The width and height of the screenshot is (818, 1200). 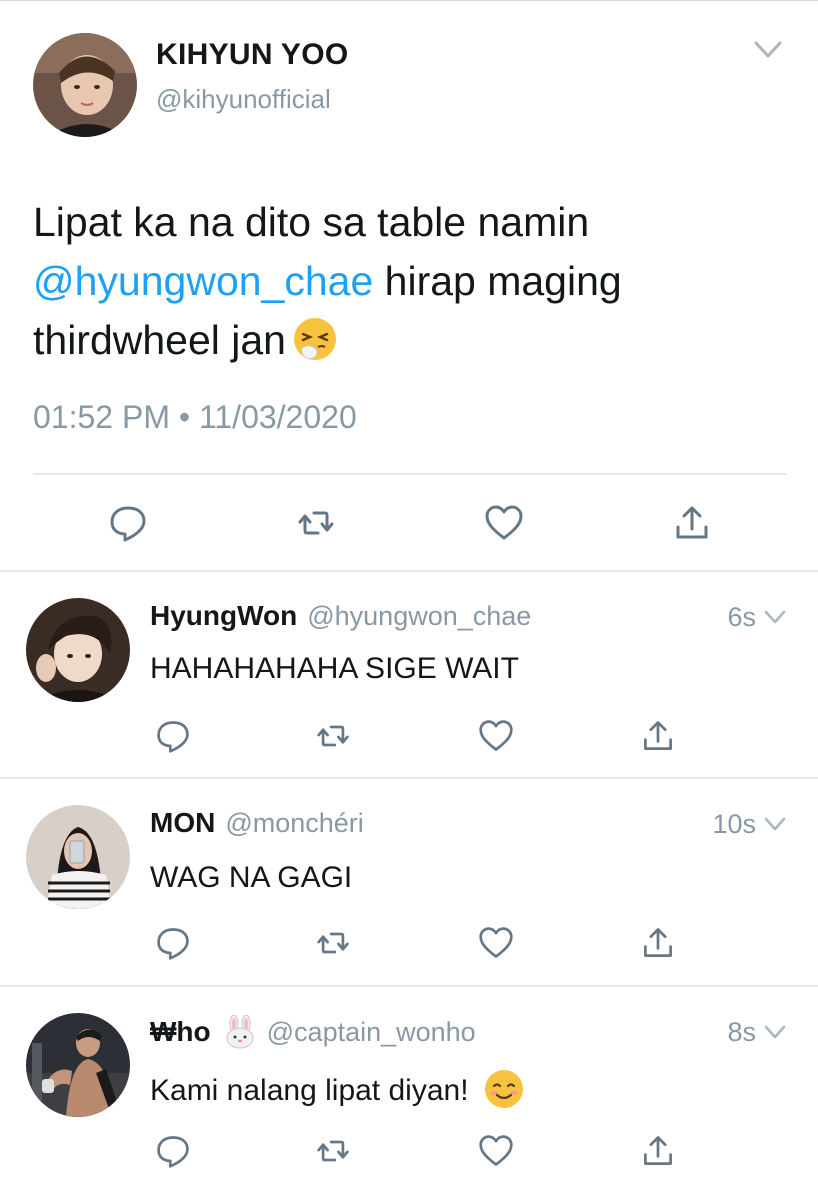 I want to click on reply-header: HyungWon @hyungwon_chae, so click(x=340, y=616).